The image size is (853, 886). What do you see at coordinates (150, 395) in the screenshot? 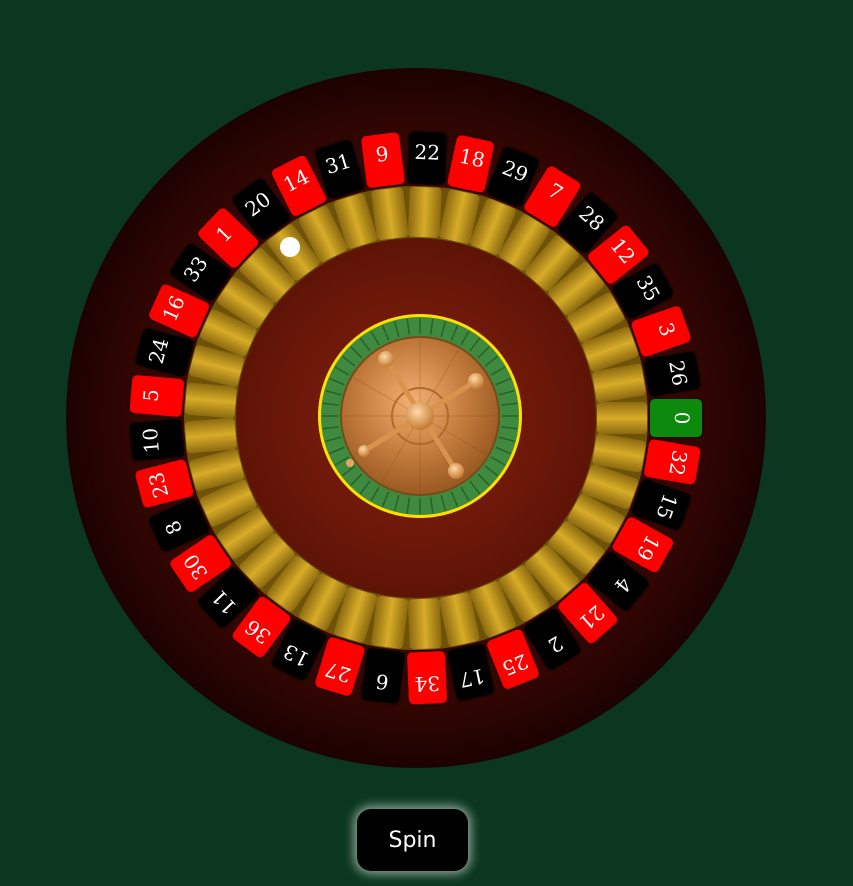
I see `pocket-number: 5` at bounding box center [150, 395].